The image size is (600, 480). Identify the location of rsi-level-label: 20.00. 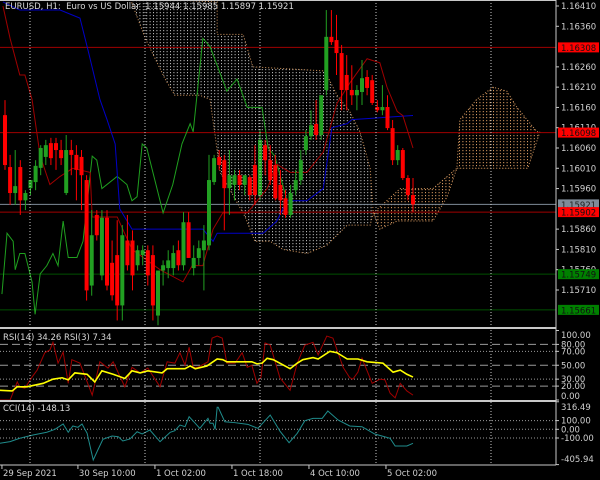
(573, 387).